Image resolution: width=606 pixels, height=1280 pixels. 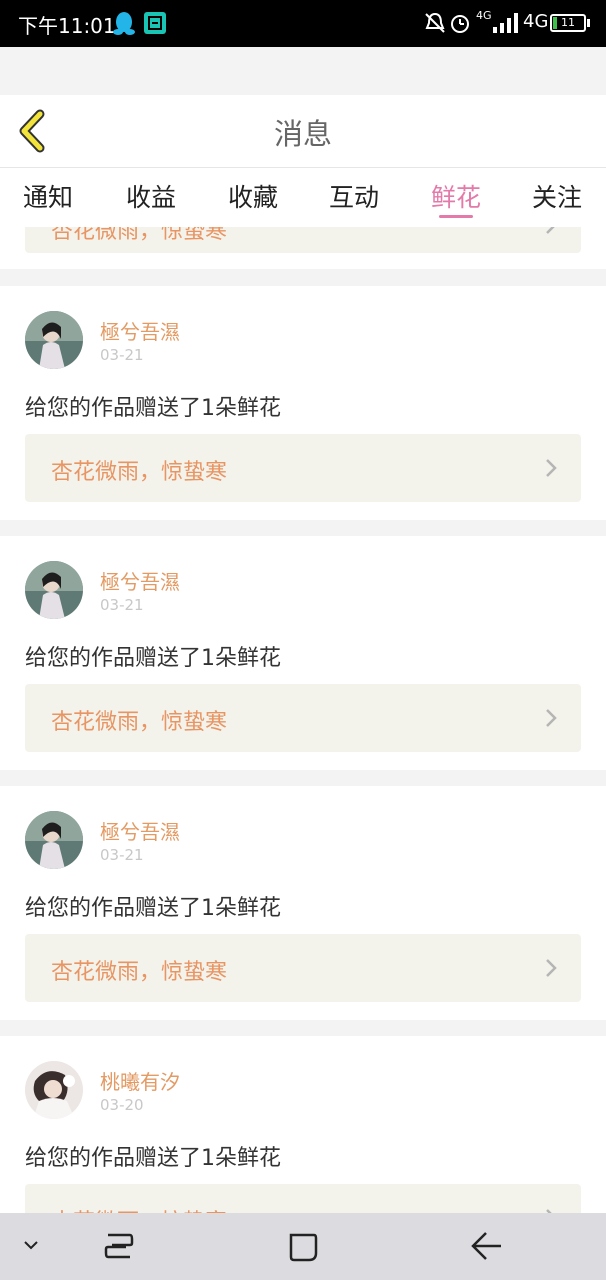 What do you see at coordinates (456, 216) in the screenshot?
I see `active-tab-indicator` at bounding box center [456, 216].